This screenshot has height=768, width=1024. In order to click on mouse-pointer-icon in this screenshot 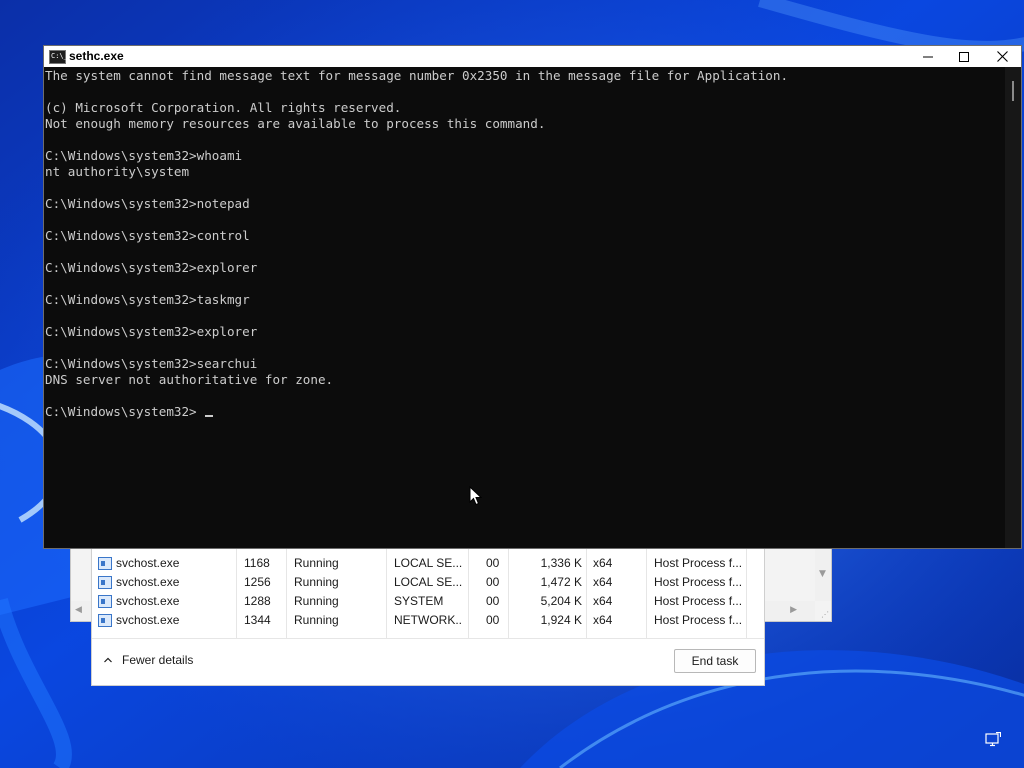, I will do `click(476, 496)`.